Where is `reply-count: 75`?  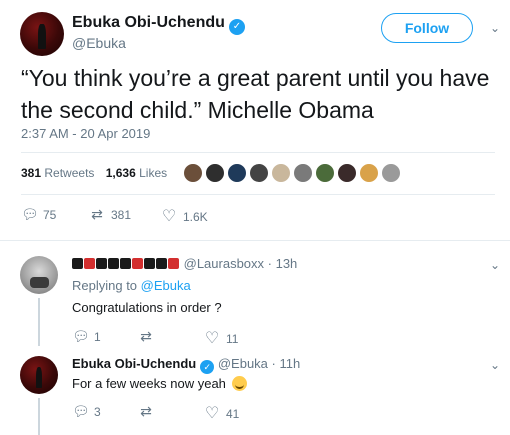 reply-count: 75 is located at coordinates (50, 215).